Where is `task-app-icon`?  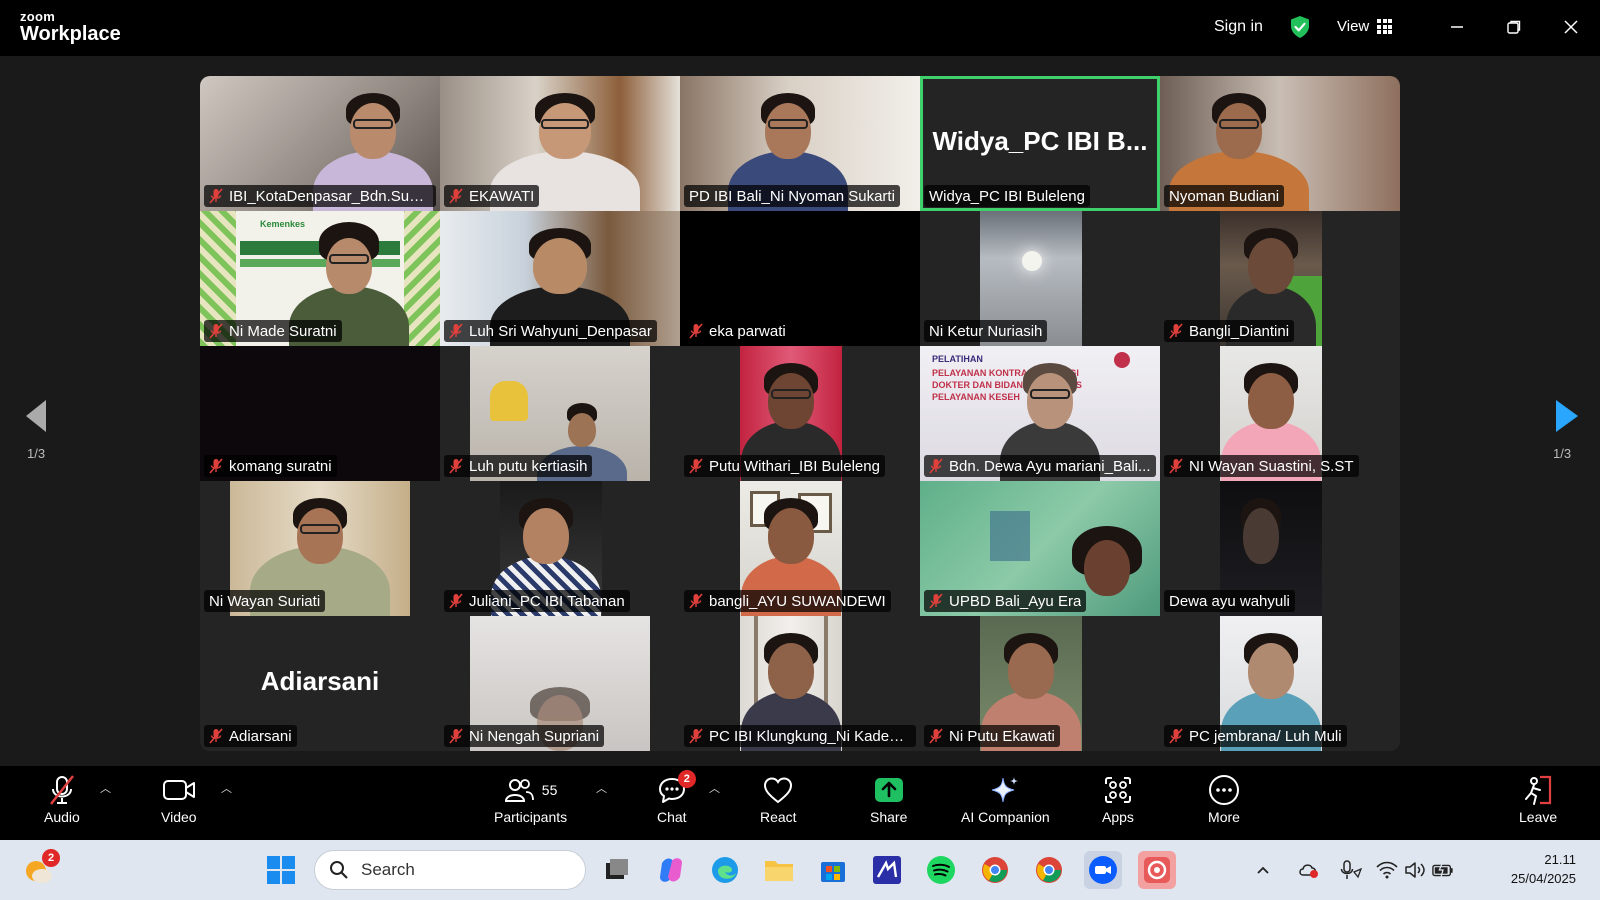
task-app-icon is located at coordinates (887, 870).